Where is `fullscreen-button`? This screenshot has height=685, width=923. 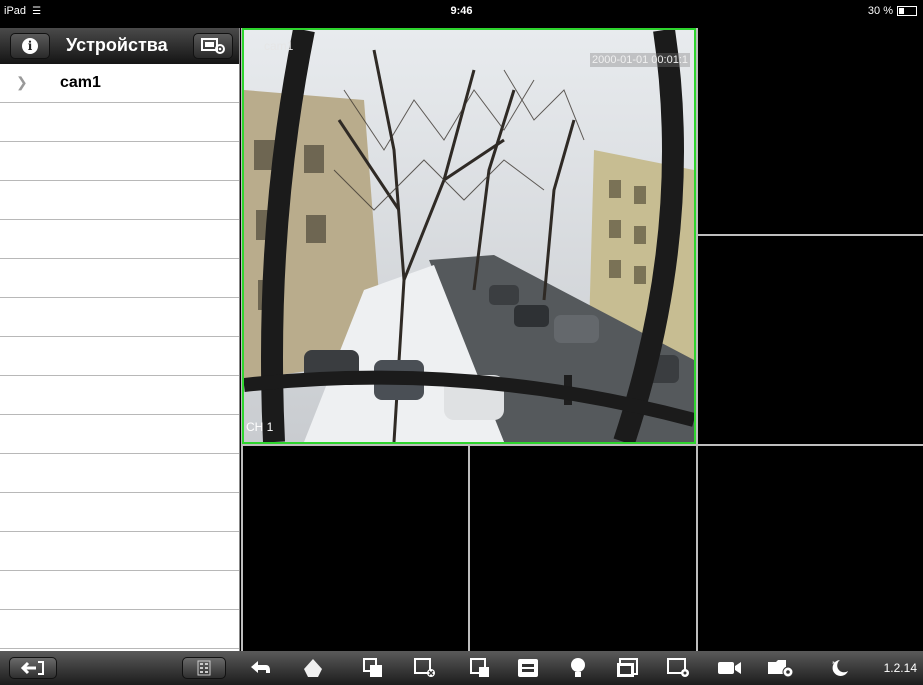
fullscreen-button is located at coordinates (627, 668).